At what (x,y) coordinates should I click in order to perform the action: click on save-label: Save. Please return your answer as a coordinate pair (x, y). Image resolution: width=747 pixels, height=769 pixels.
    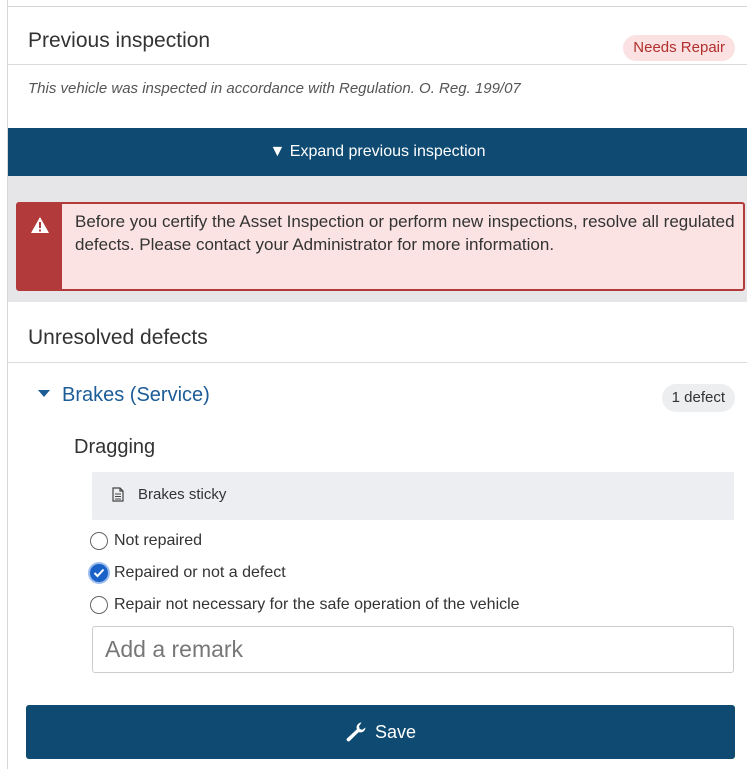
    Looking at the image, I should click on (395, 731).